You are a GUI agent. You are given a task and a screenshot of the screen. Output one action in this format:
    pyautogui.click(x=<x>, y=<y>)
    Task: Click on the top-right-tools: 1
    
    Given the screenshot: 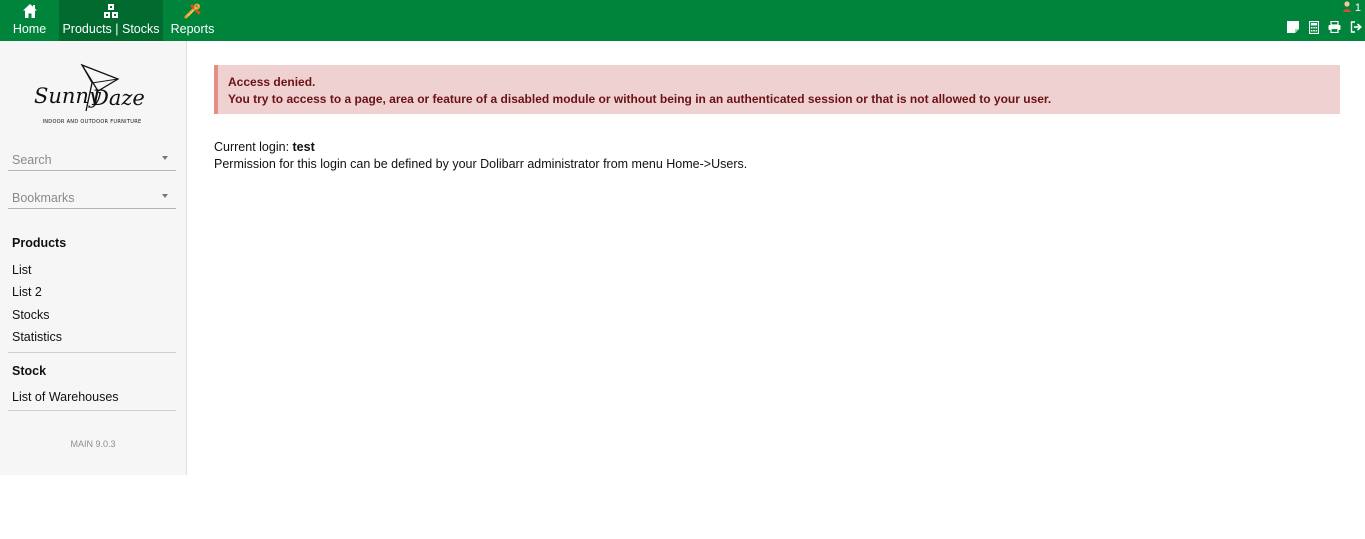 What is the action you would take?
    pyautogui.click(x=1320, y=20)
    